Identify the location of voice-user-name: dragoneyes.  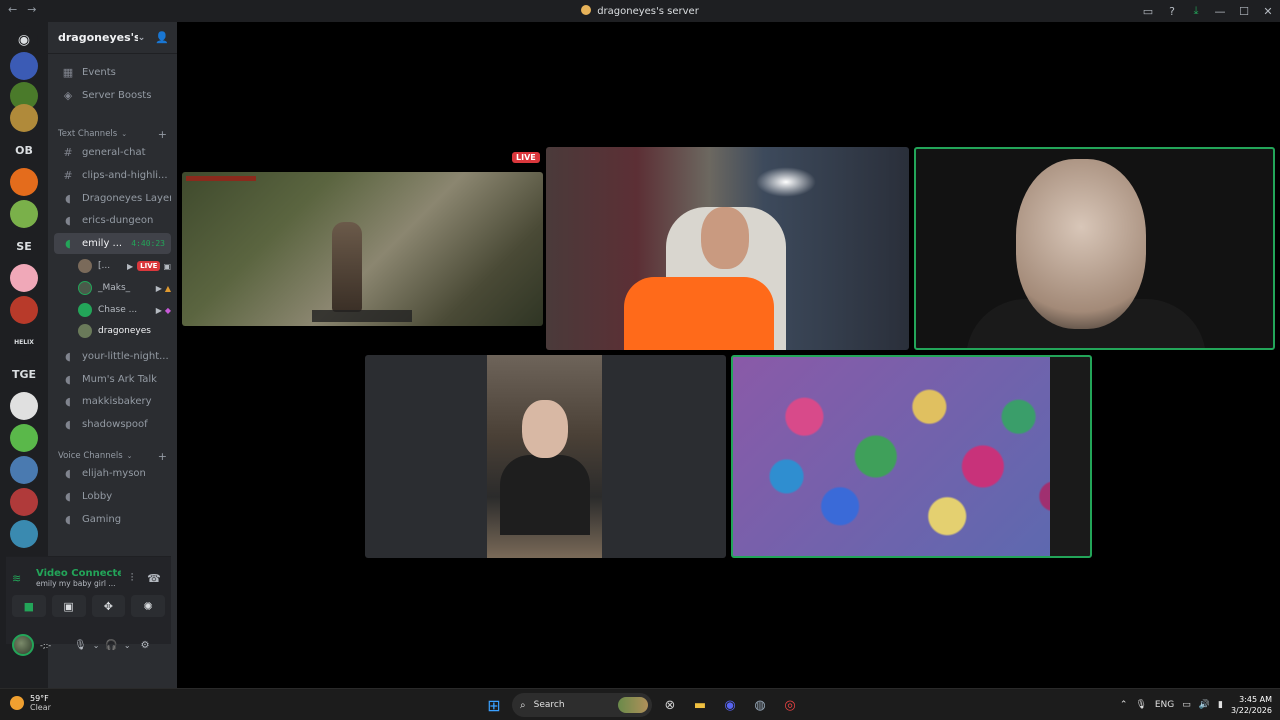
(124, 331).